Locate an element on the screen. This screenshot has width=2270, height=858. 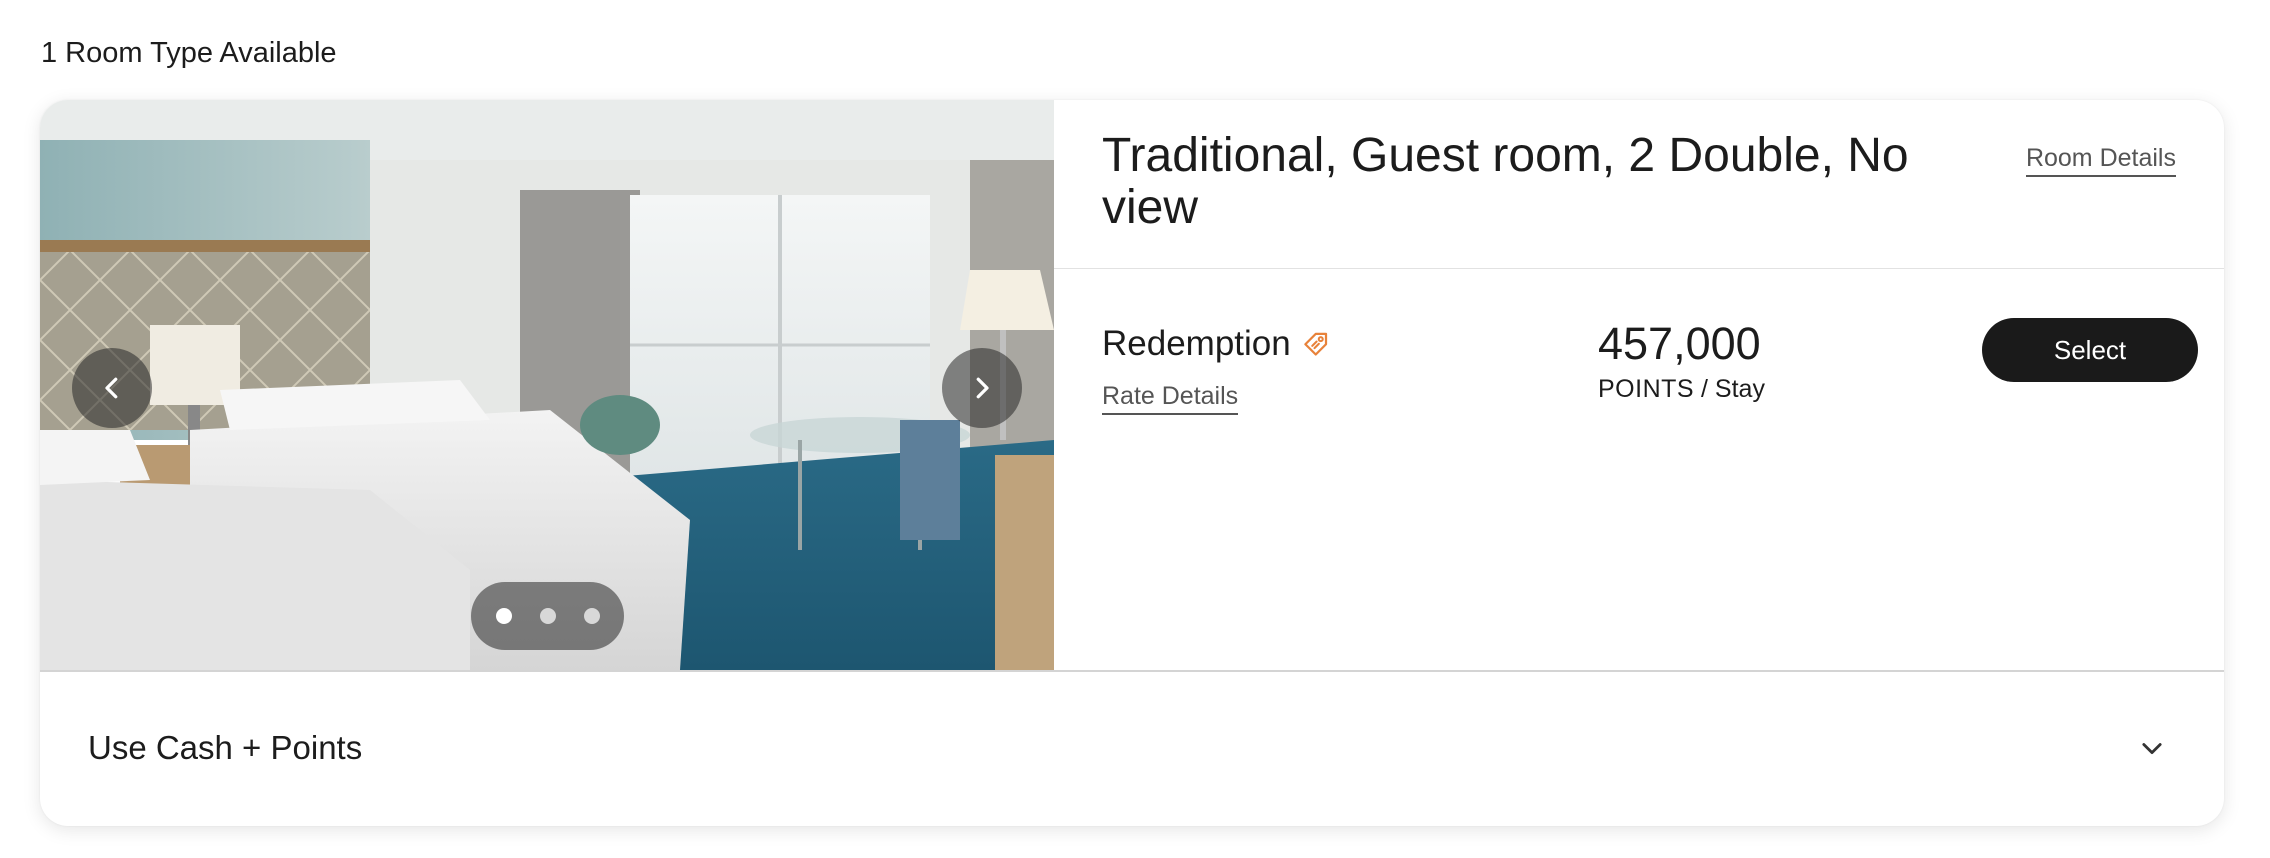
carousel-pagination is located at coordinates (547, 616).